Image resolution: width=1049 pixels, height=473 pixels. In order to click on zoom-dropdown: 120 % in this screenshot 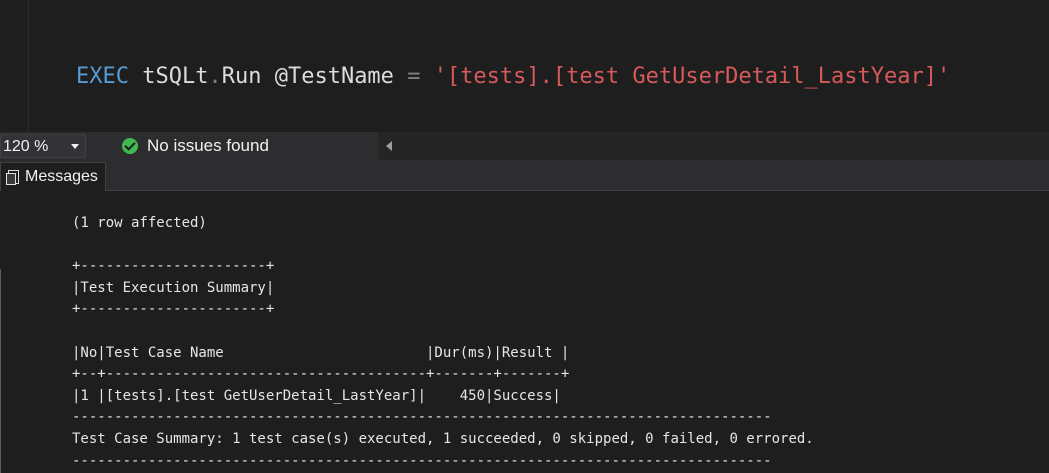, I will do `click(43, 146)`.